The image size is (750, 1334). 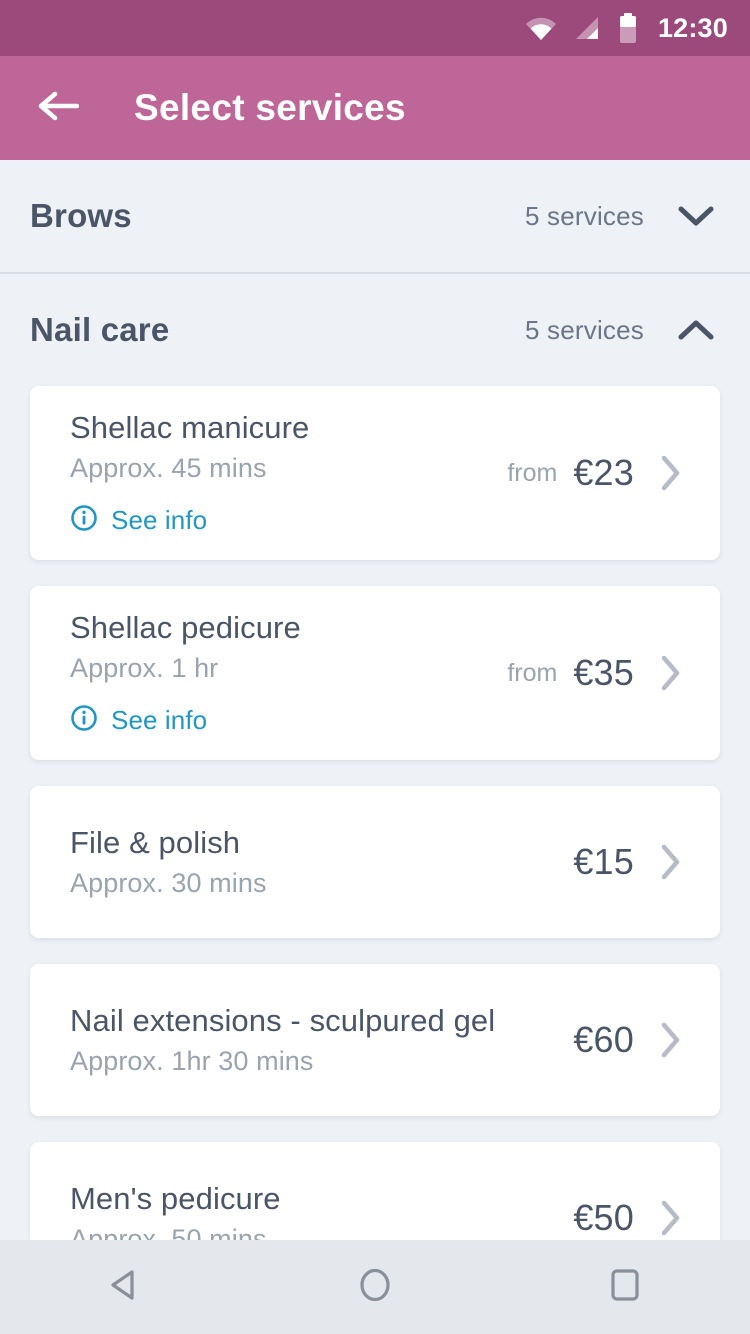 I want to click on service-price-group: from €23, so click(x=594, y=473).